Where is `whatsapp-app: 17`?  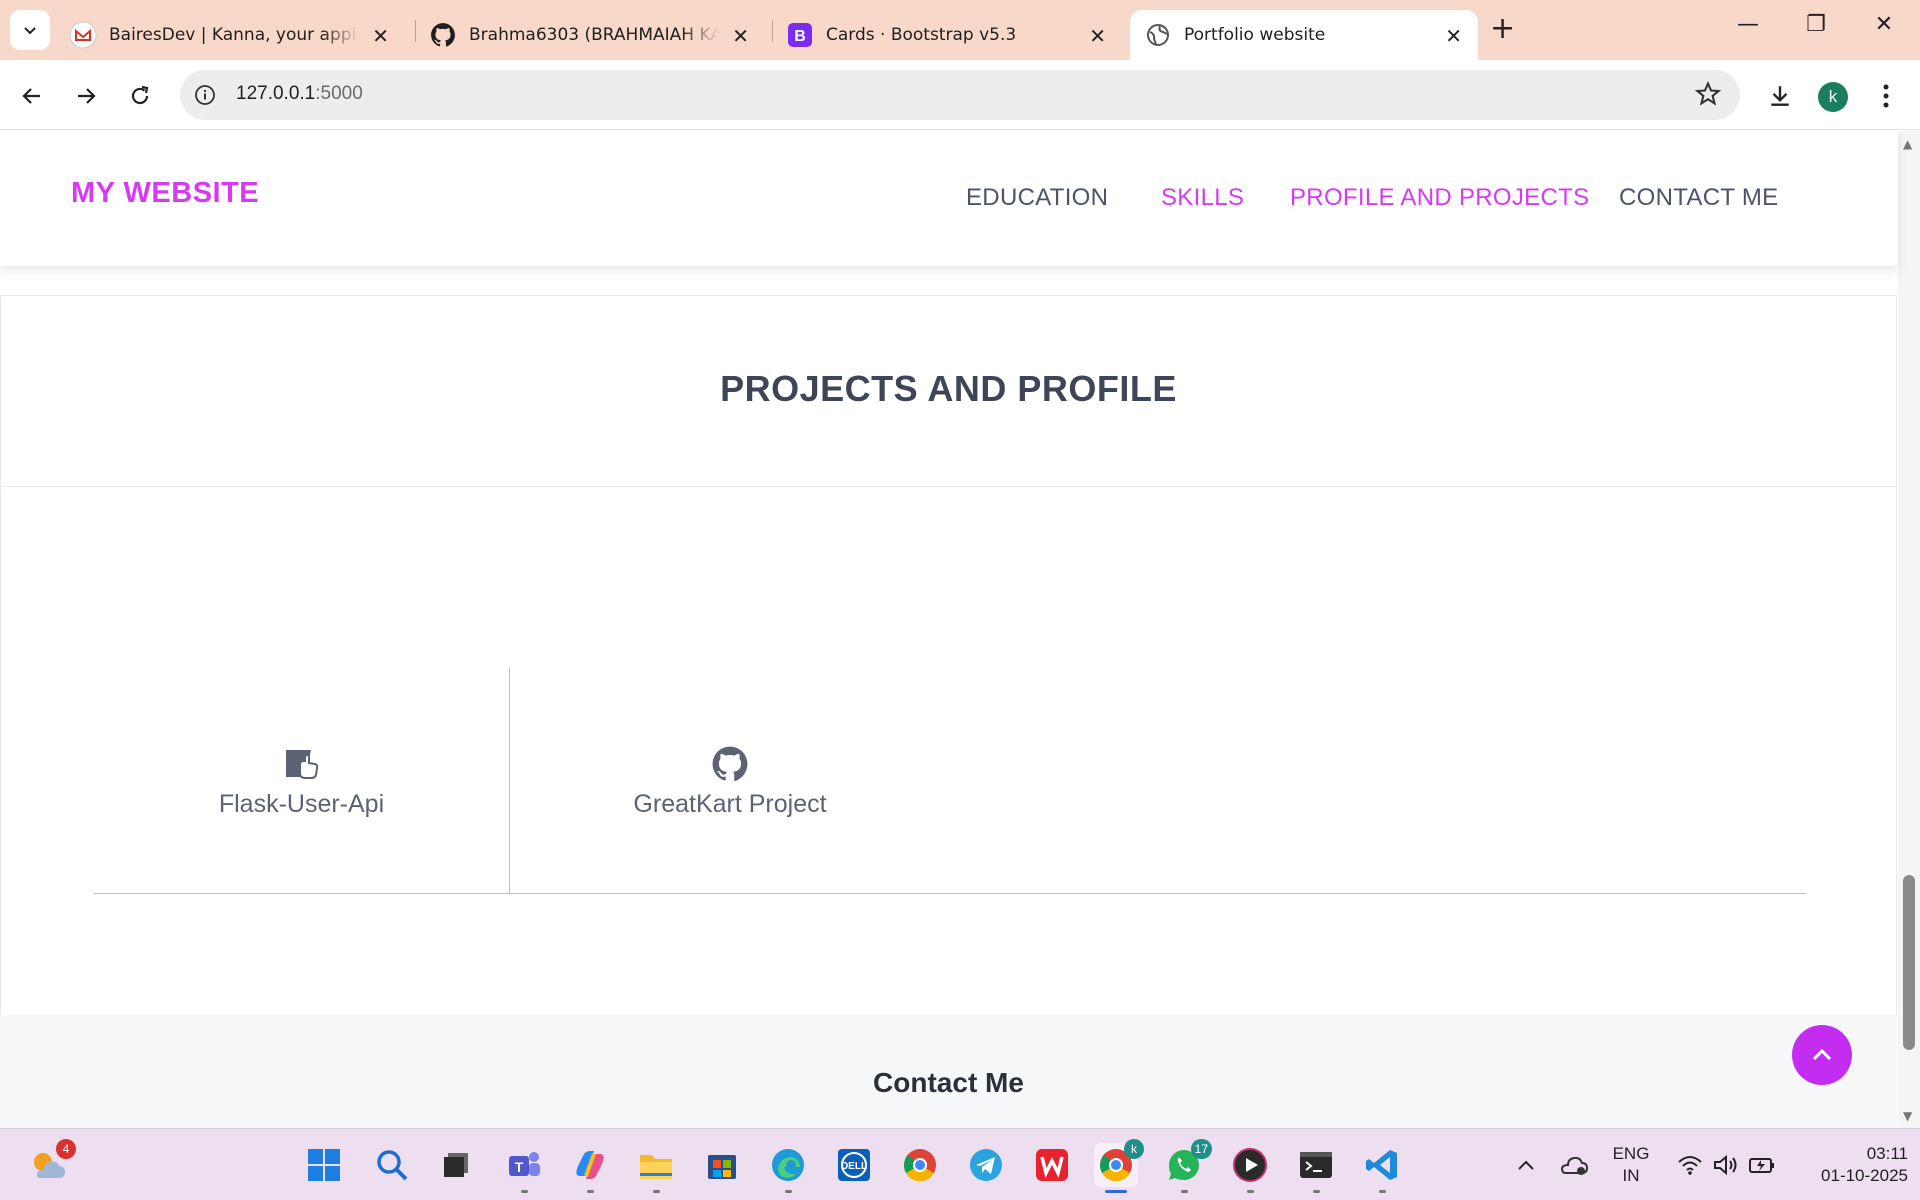
whatsapp-app: 17 is located at coordinates (1187, 1166).